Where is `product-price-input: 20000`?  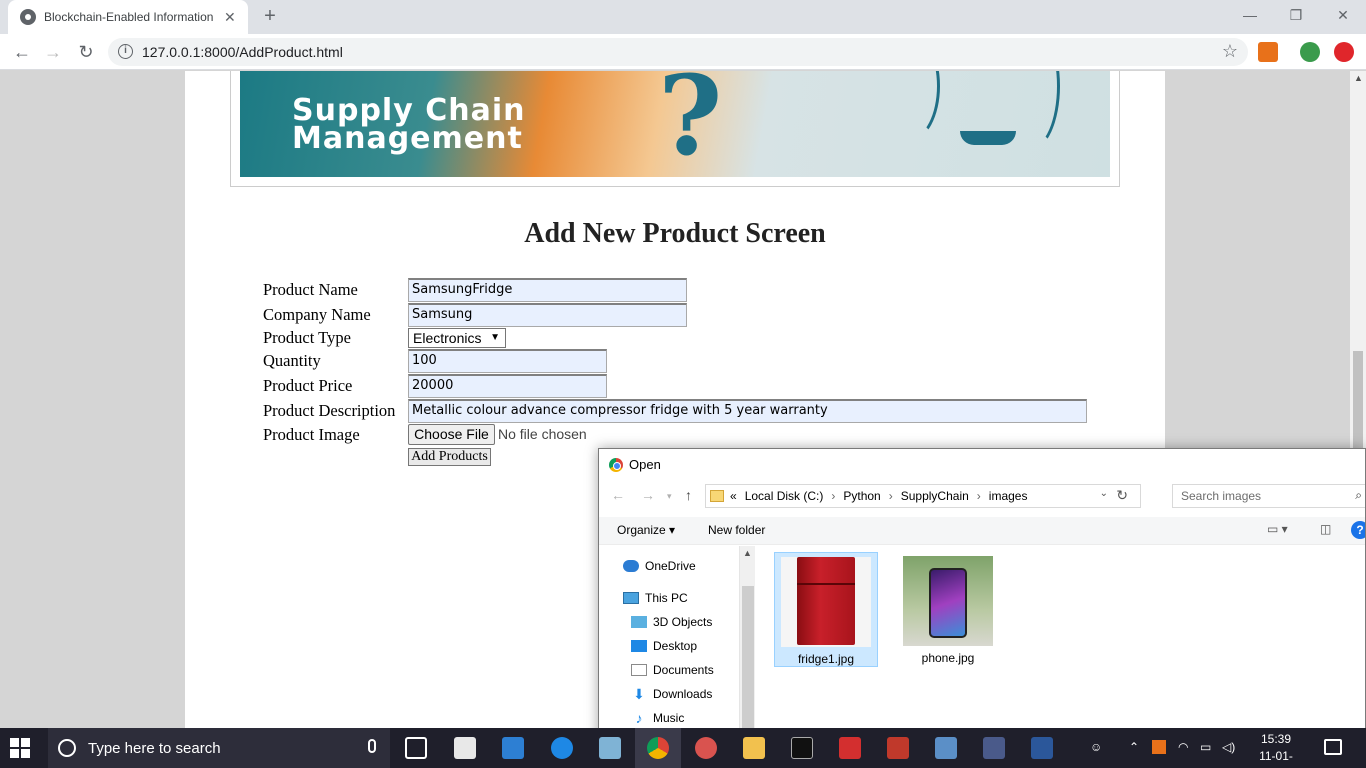 product-price-input: 20000 is located at coordinates (507, 386).